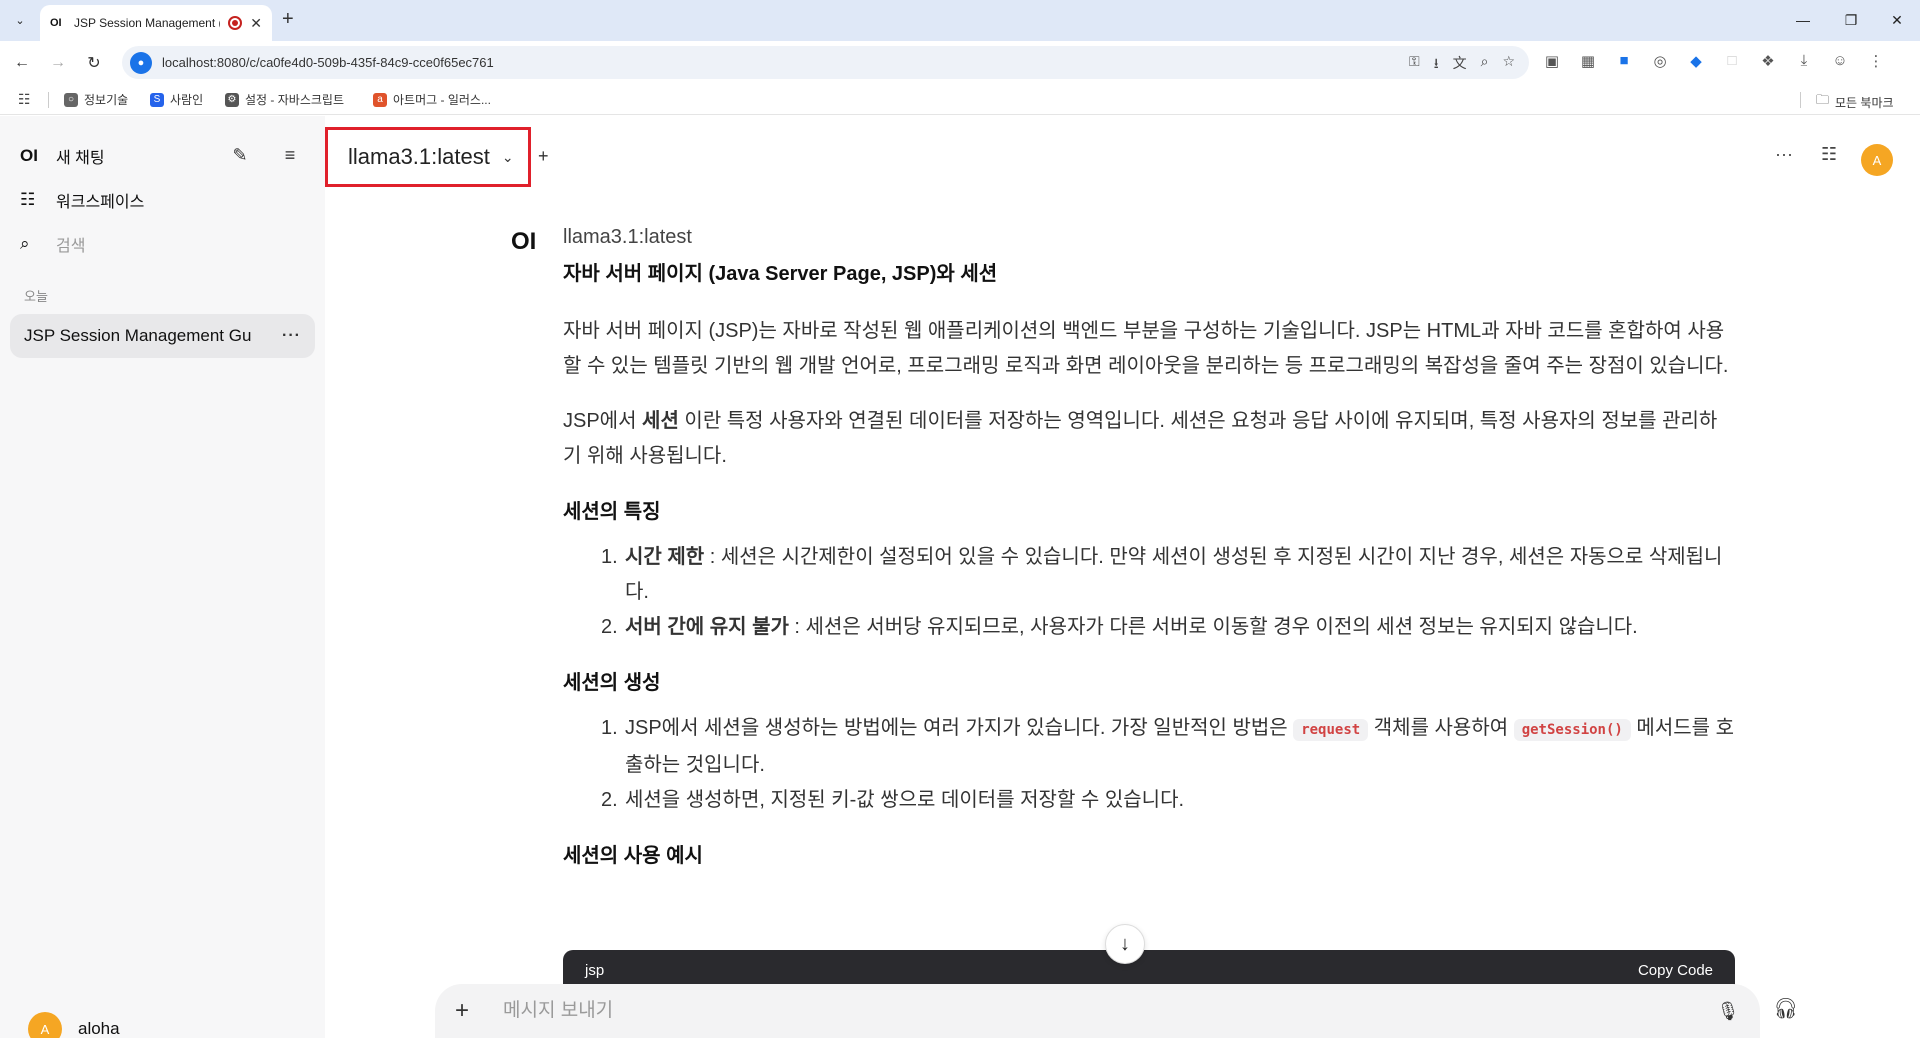 This screenshot has height=1038, width=1920. What do you see at coordinates (1829, 154) in the screenshot?
I see `controls-sliders-icon: ☷` at bounding box center [1829, 154].